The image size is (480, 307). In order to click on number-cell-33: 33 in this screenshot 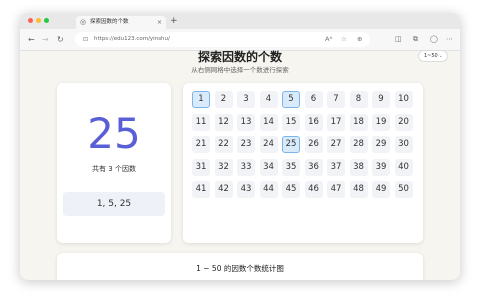, I will do `click(246, 167)`.